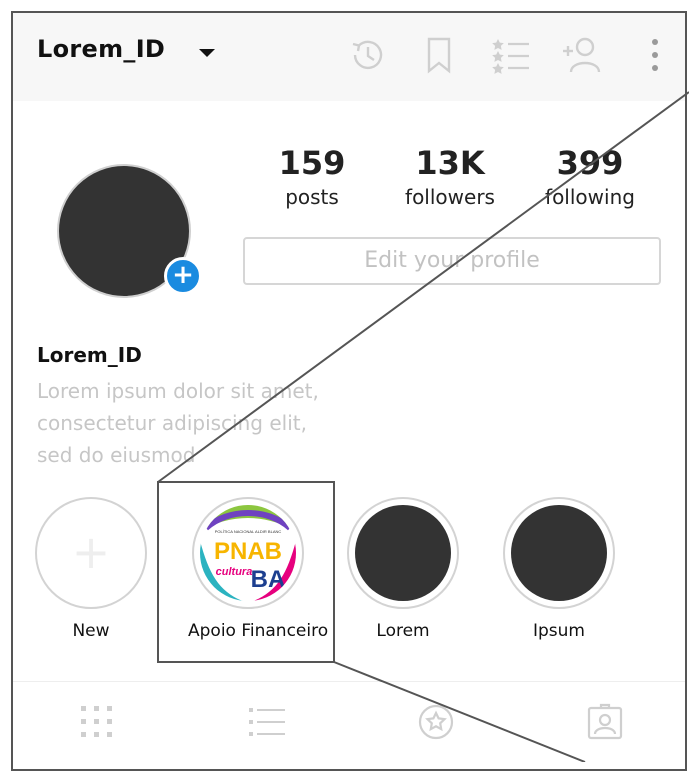  I want to click on followers-label: followers, so click(450, 197).